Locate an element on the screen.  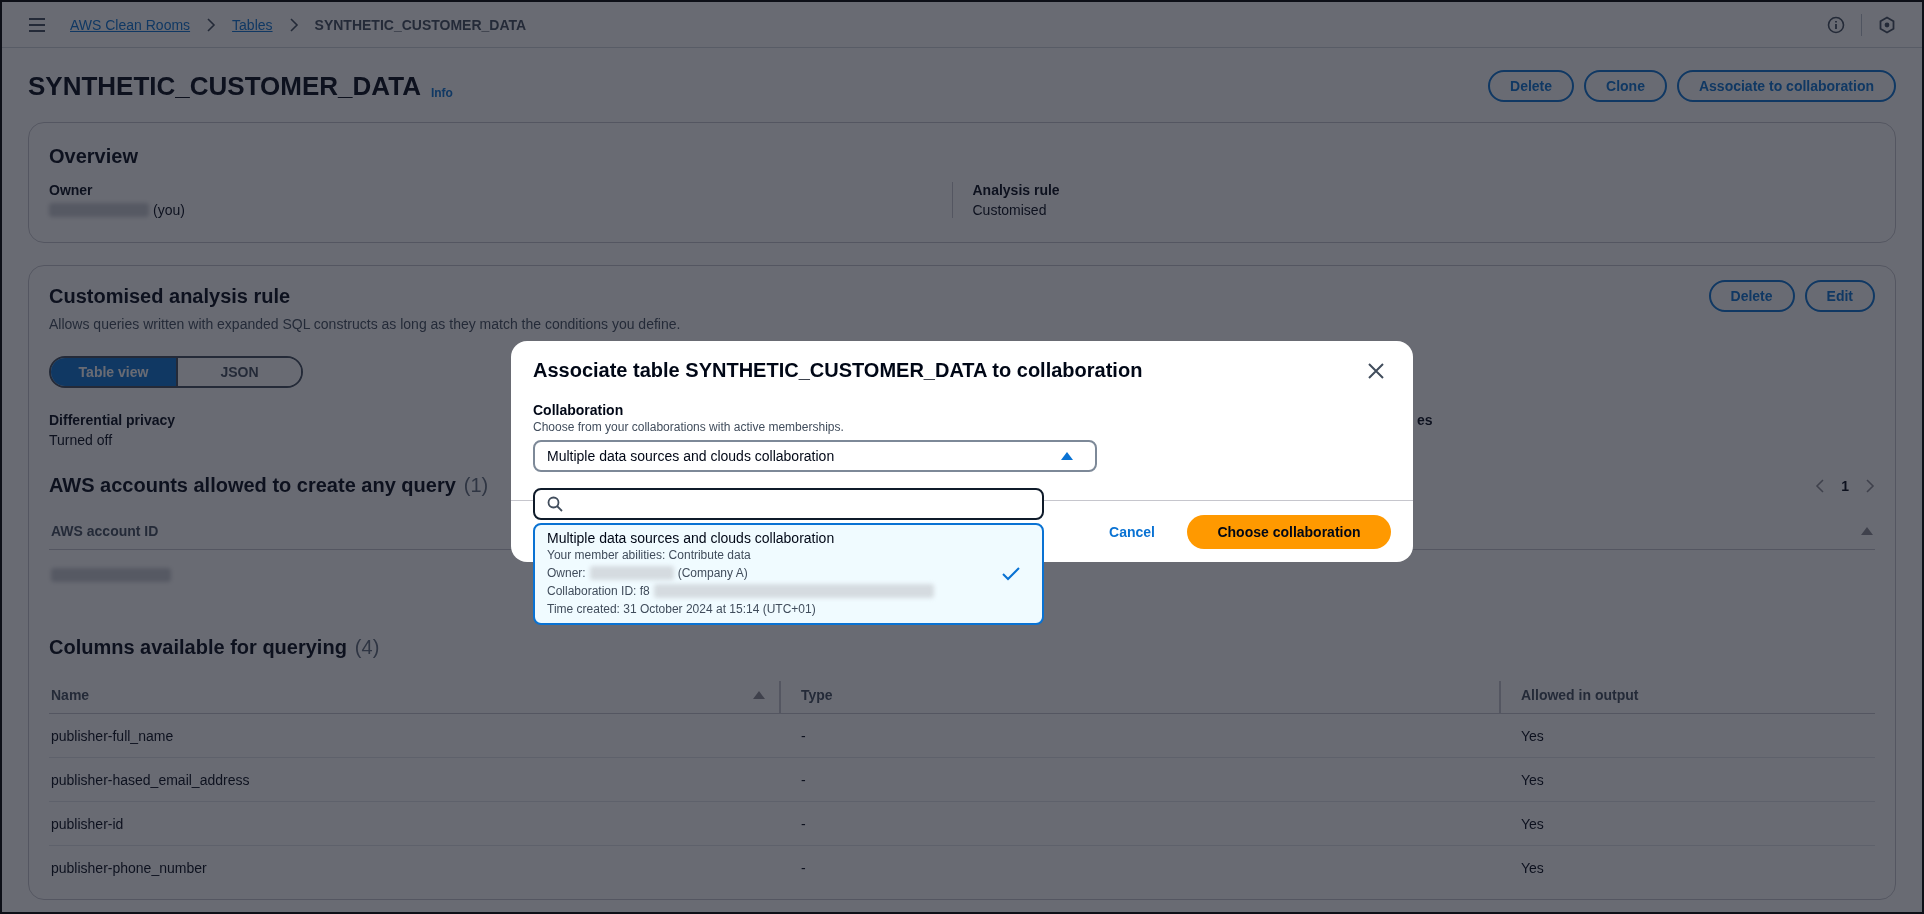
close-icon is located at coordinates (1376, 370).